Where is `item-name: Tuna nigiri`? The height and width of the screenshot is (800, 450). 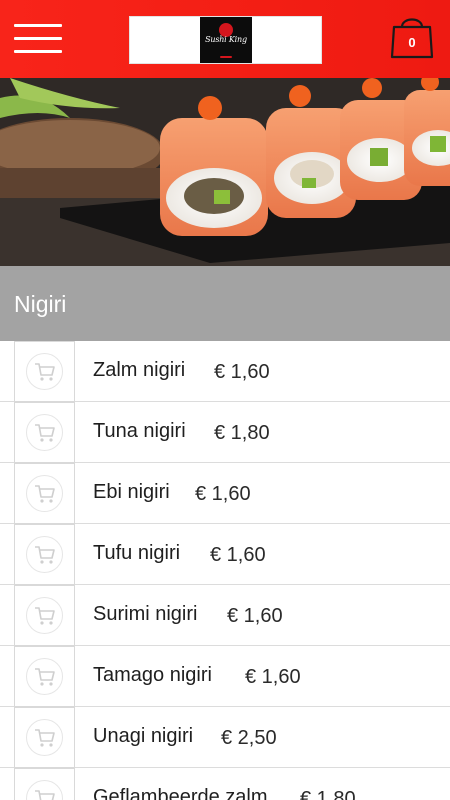 item-name: Tuna nigiri is located at coordinates (139, 431).